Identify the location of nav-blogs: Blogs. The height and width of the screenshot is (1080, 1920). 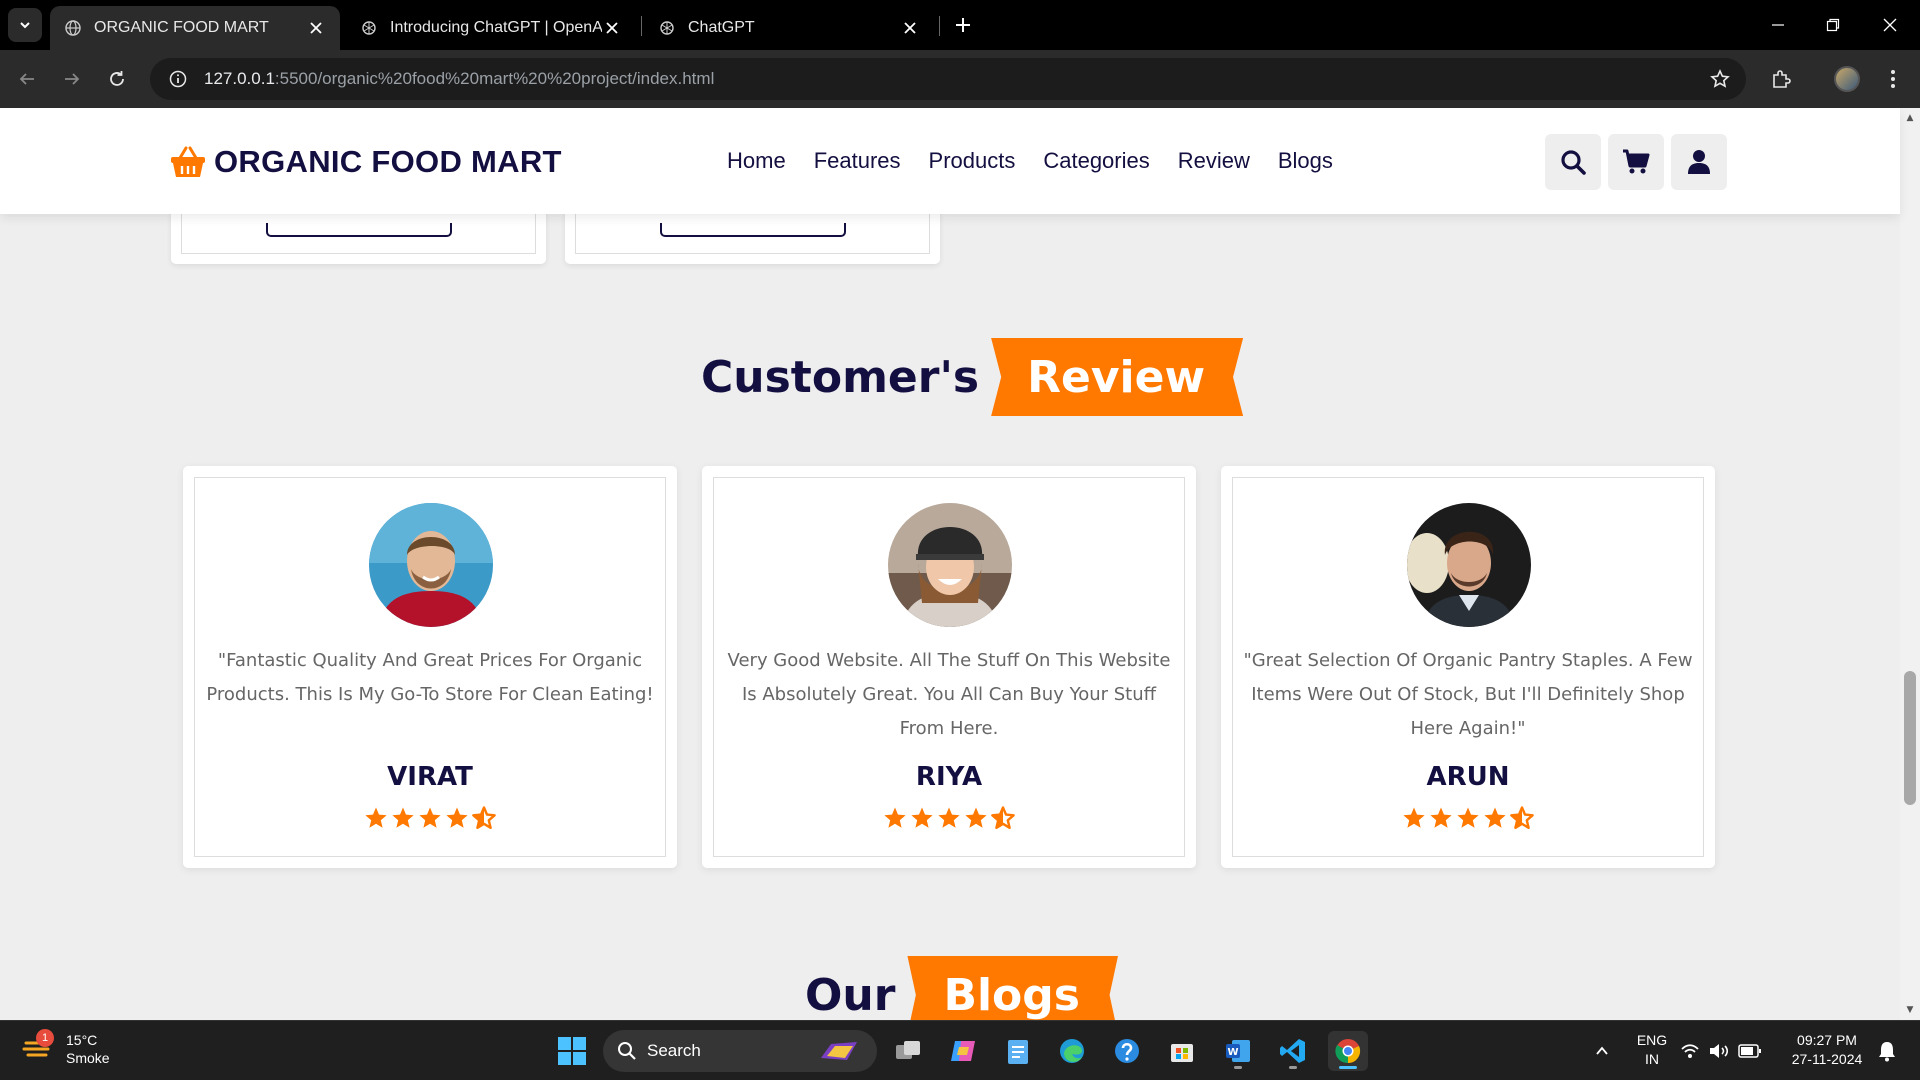
(1305, 161).